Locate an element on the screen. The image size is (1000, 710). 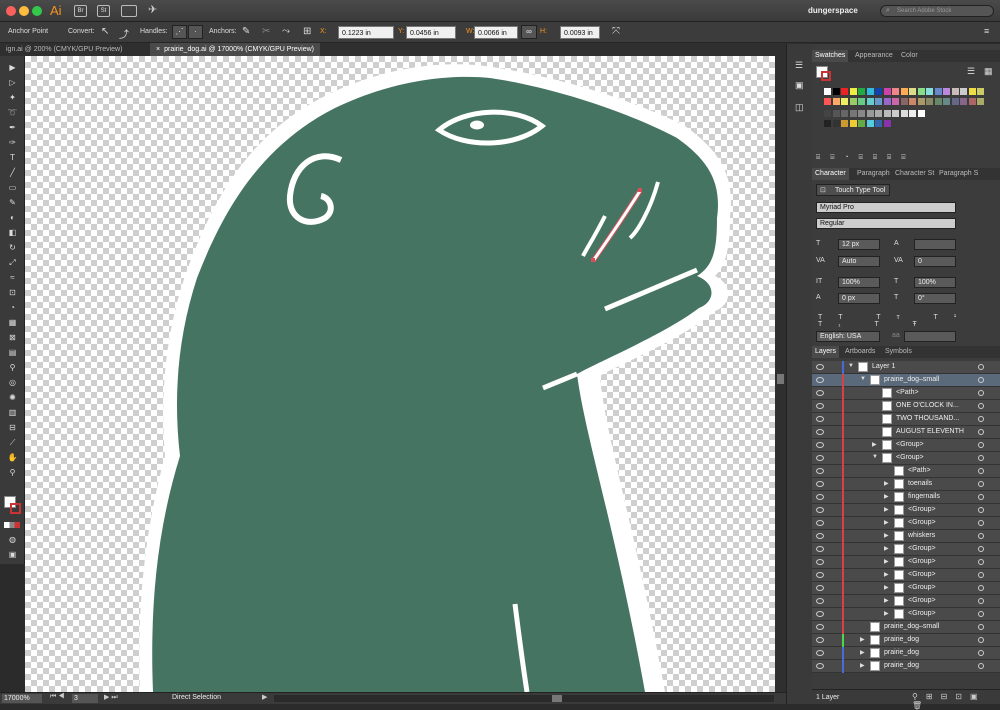
scale-tool-icon: ⤢ is located at coordinates (12, 263).